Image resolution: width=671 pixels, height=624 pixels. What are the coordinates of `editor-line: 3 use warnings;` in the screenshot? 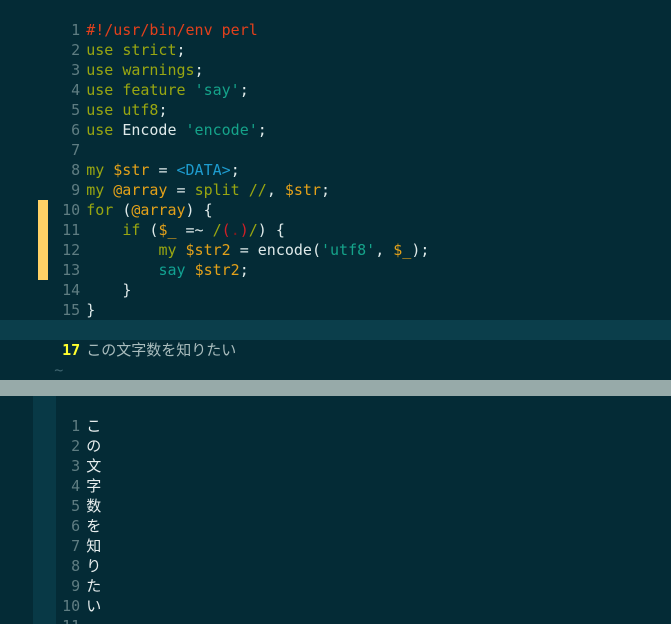 It's located at (335, 59).